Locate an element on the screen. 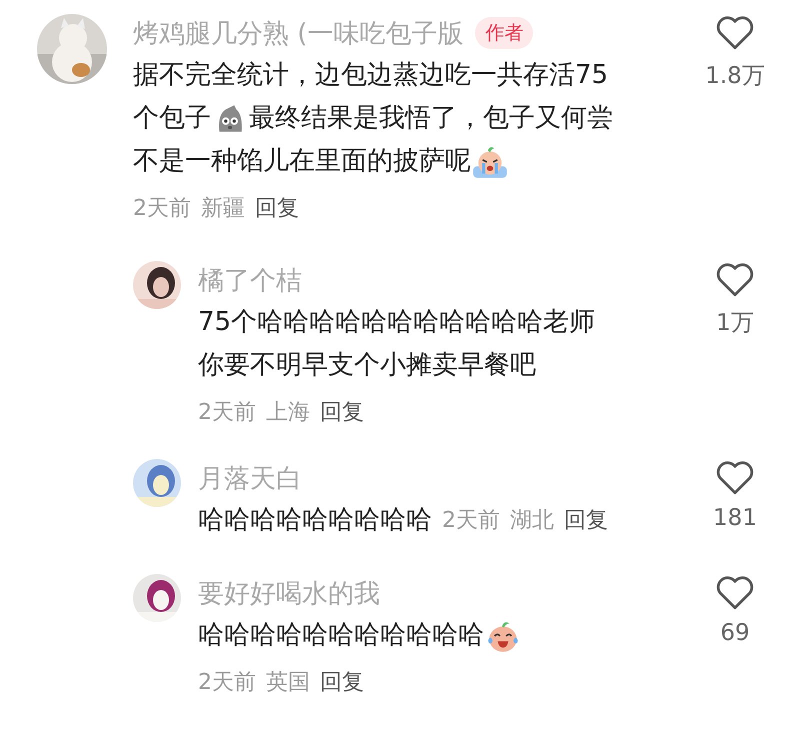 Image resolution: width=800 pixels, height=731 pixels. author-badge: 作者 is located at coordinates (504, 33).